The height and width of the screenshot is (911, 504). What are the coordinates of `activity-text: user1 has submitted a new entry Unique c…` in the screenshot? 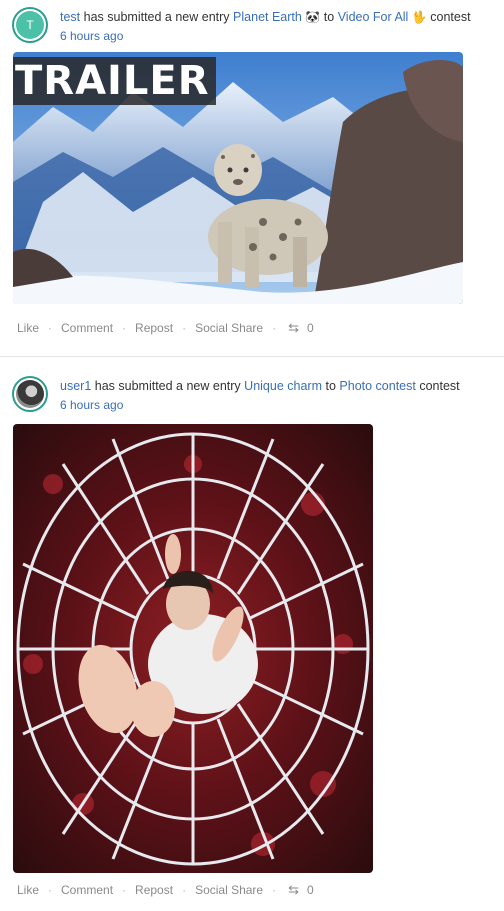 It's located at (260, 386).